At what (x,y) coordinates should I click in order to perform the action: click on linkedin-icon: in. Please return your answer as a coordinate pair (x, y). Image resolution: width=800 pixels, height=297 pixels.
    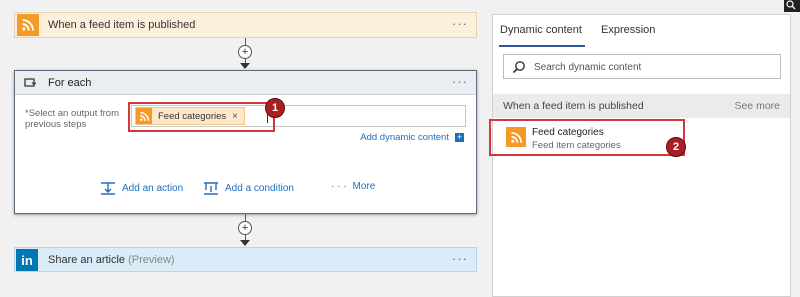
    Looking at the image, I should click on (27, 260).